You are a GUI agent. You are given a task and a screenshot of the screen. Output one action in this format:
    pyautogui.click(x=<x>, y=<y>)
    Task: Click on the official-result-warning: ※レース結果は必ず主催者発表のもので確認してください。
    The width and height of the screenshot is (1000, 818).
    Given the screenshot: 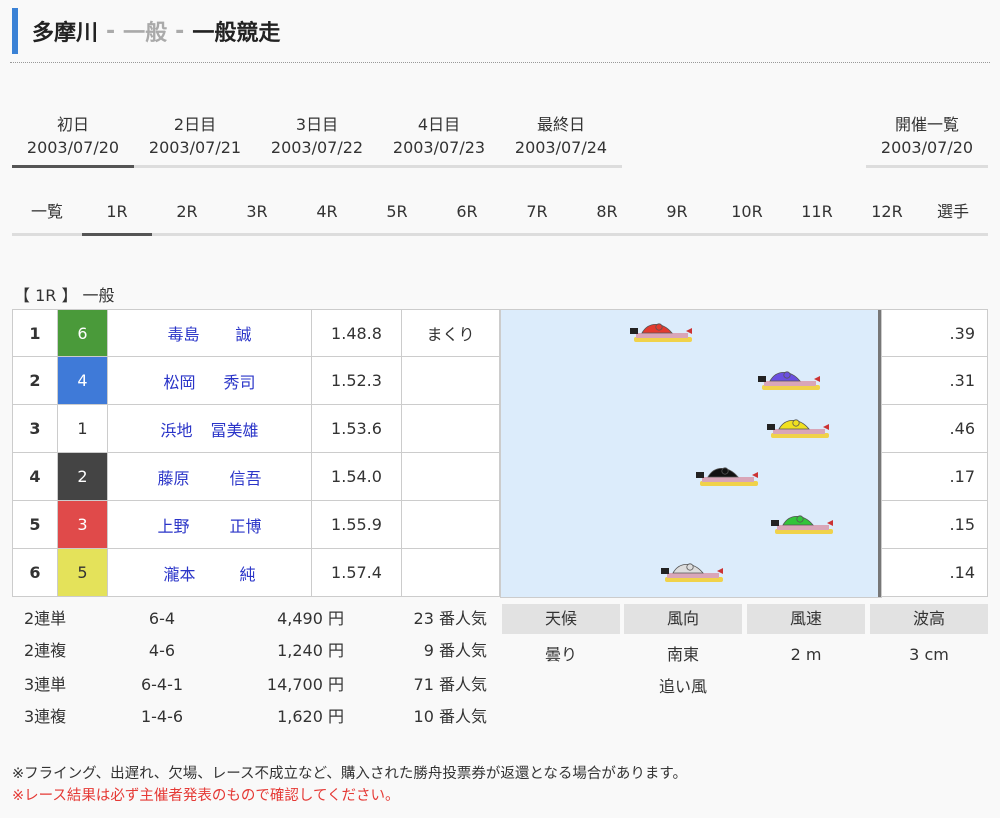 What is the action you would take?
    pyautogui.click(x=206, y=796)
    